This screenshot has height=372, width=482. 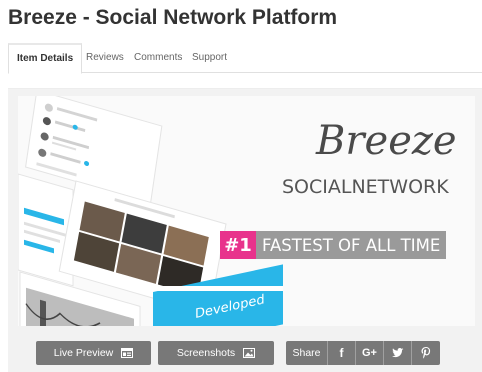 I want to click on tagline-banner: #1 FASTEST OF ALL TIME, so click(x=333, y=245).